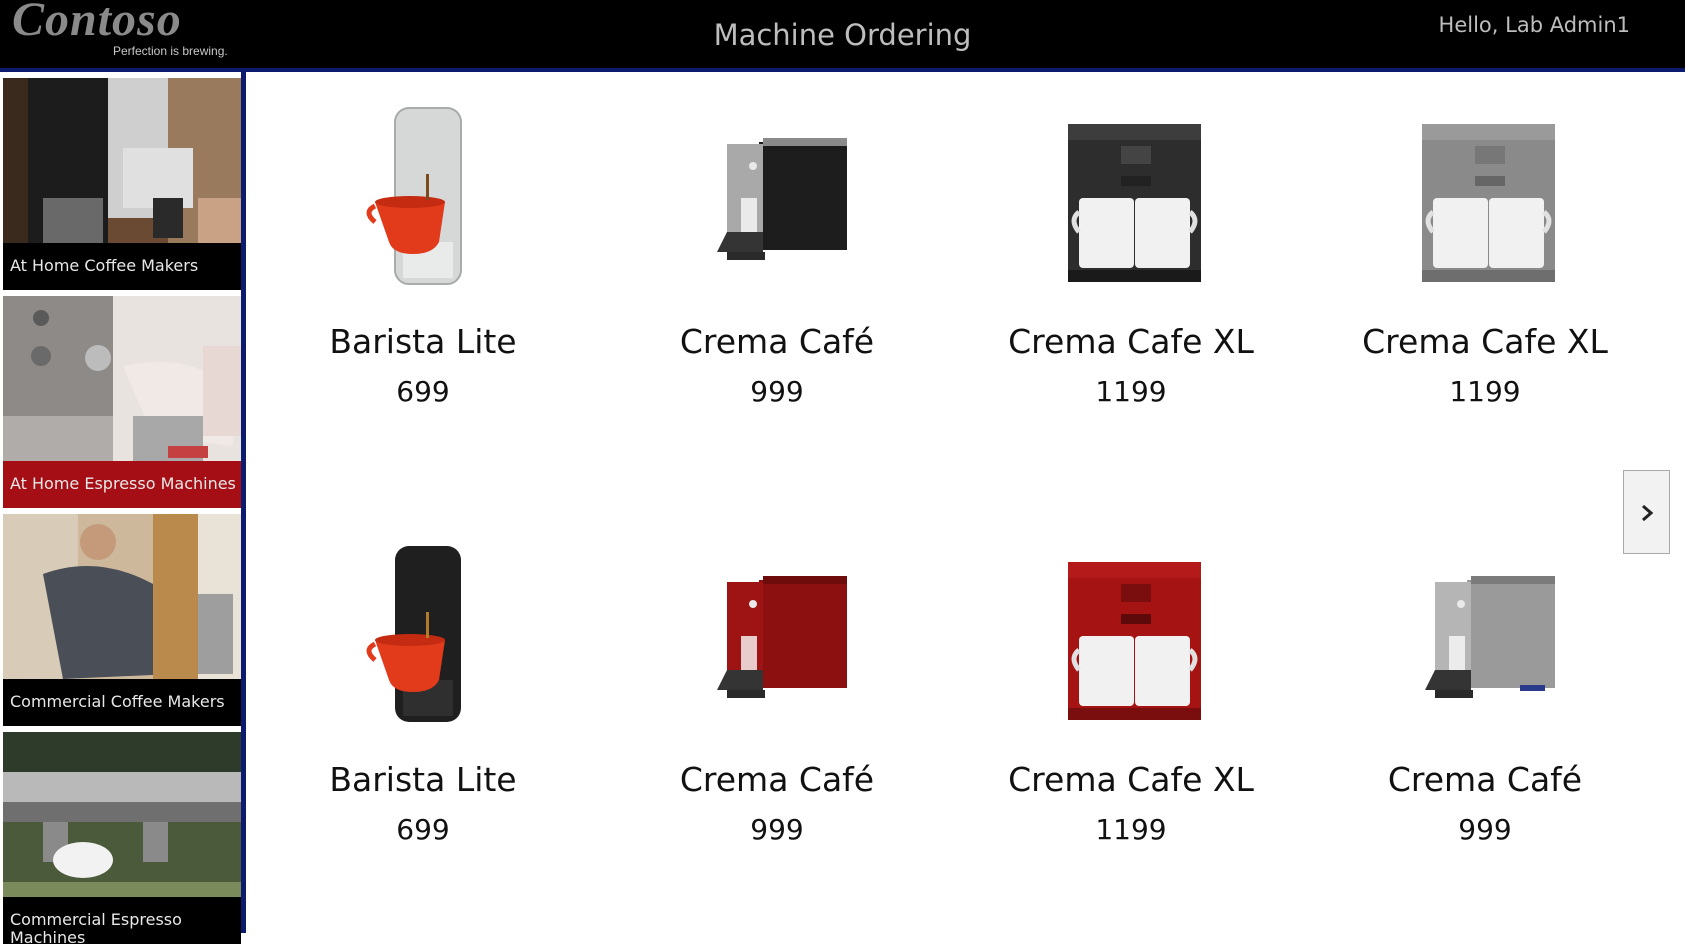  Describe the element at coordinates (122, 402) in the screenshot. I see `category-at-home-espresso-machines: At Home Espresso Machines` at that location.